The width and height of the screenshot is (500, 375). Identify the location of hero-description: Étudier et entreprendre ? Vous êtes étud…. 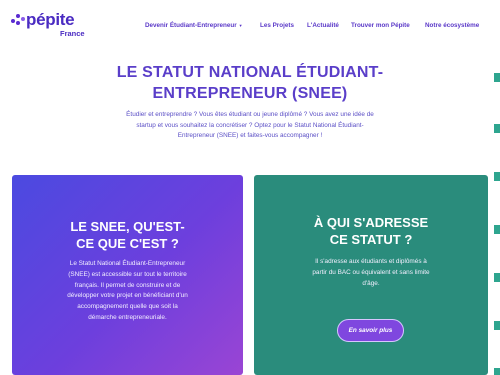
(250, 126).